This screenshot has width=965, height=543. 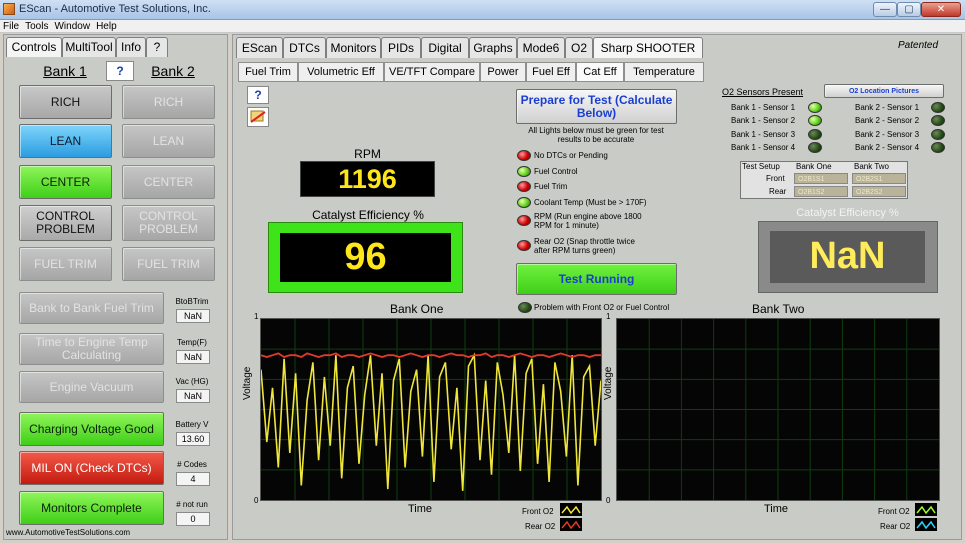 What do you see at coordinates (503, 72) in the screenshot?
I see `subtab-power: Power` at bounding box center [503, 72].